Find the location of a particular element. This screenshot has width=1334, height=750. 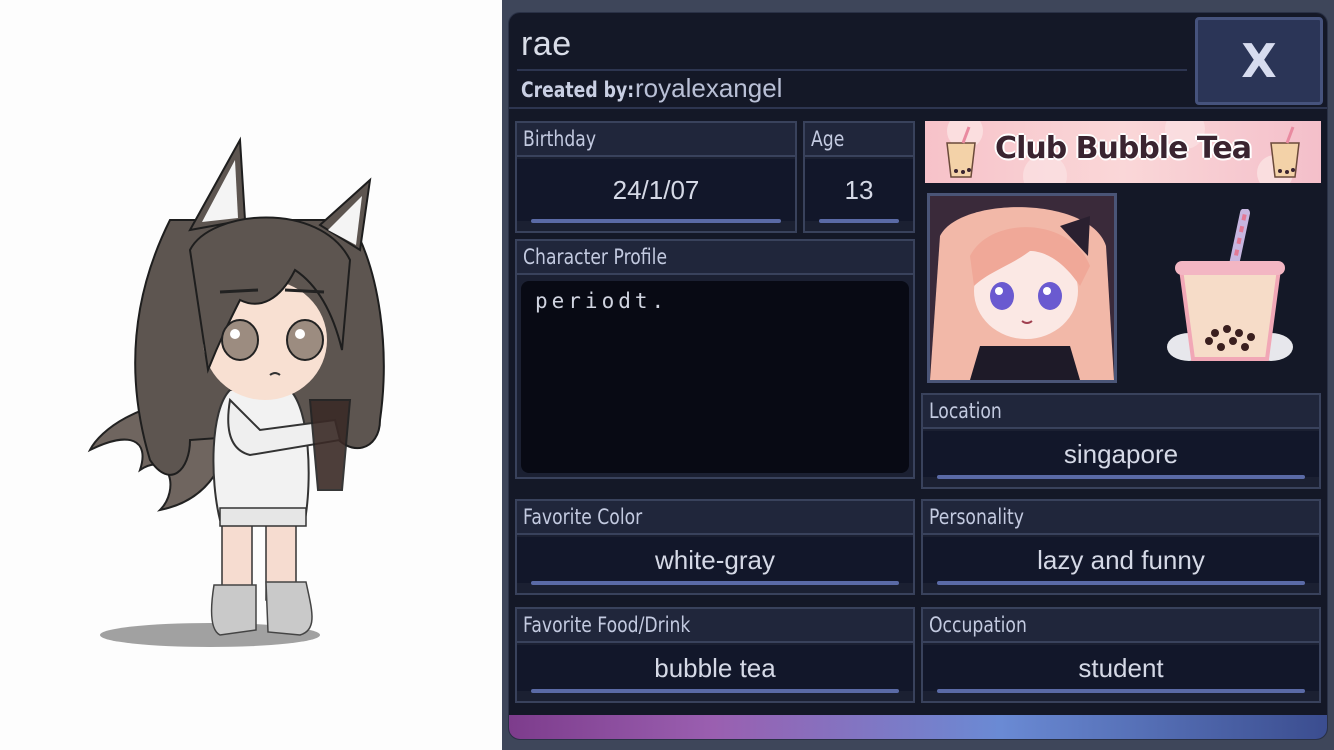

favorite-color-field: Favorite Color white-gray is located at coordinates (715, 547).